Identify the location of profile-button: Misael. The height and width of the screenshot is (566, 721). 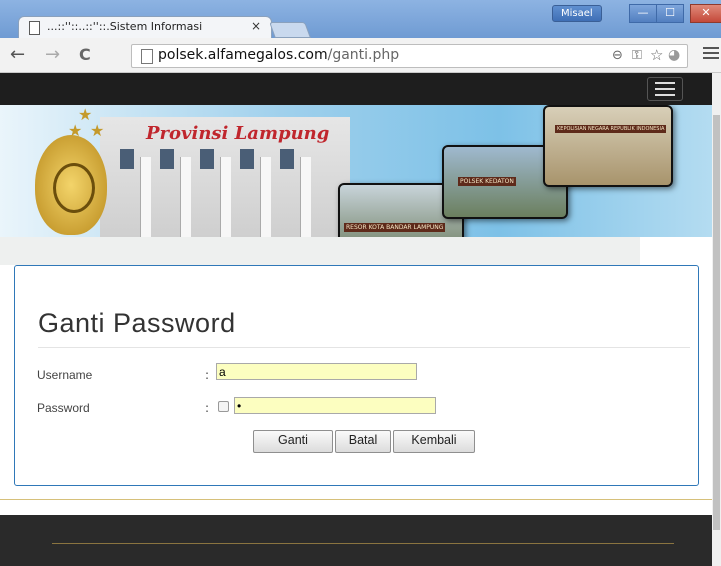
(577, 13).